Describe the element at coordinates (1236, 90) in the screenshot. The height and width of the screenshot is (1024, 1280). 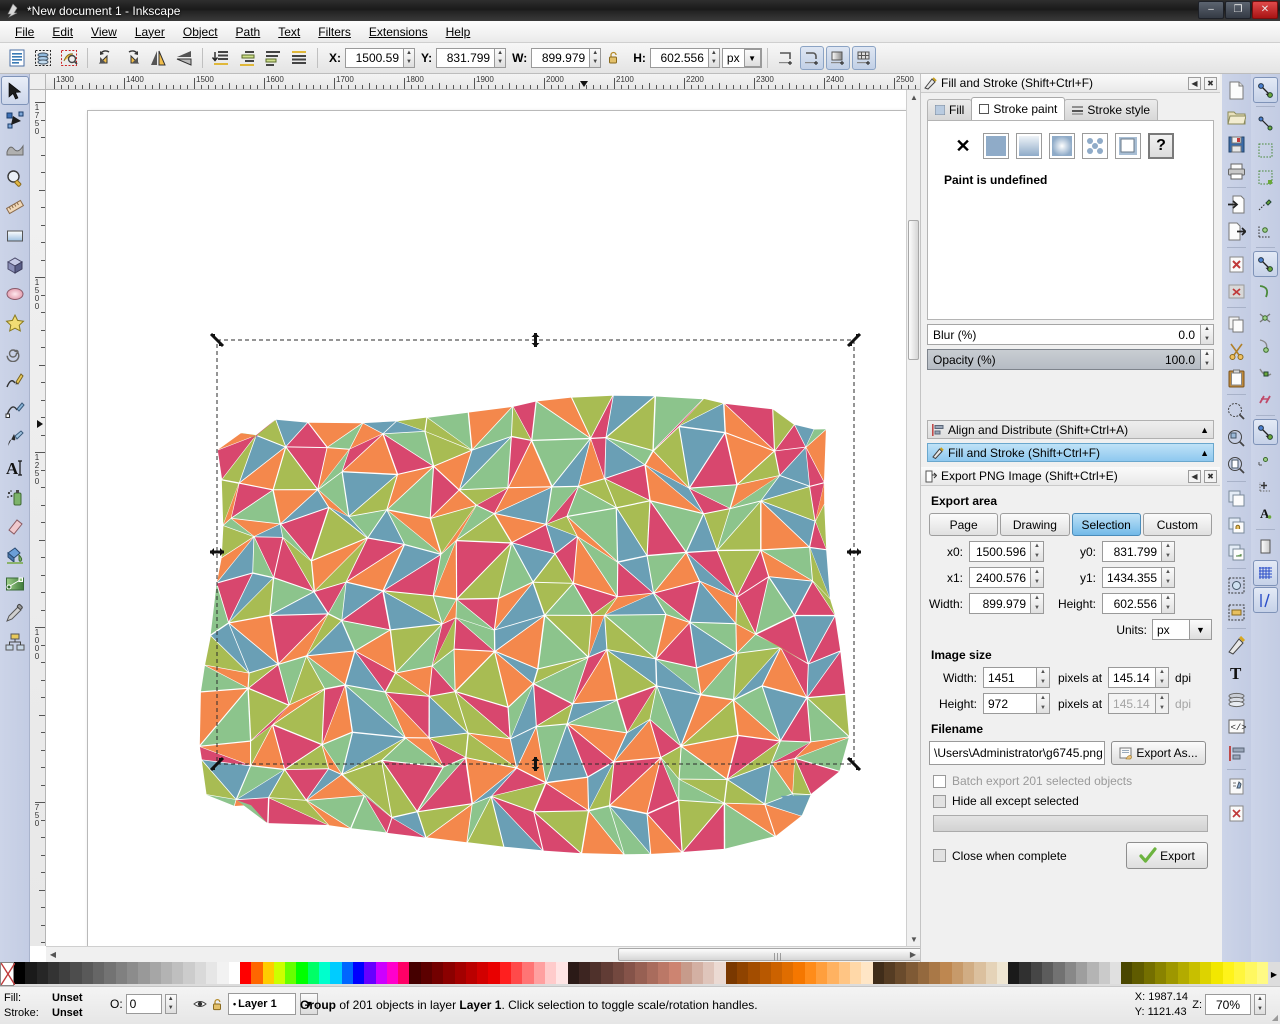
I see `new-document-icon` at that location.